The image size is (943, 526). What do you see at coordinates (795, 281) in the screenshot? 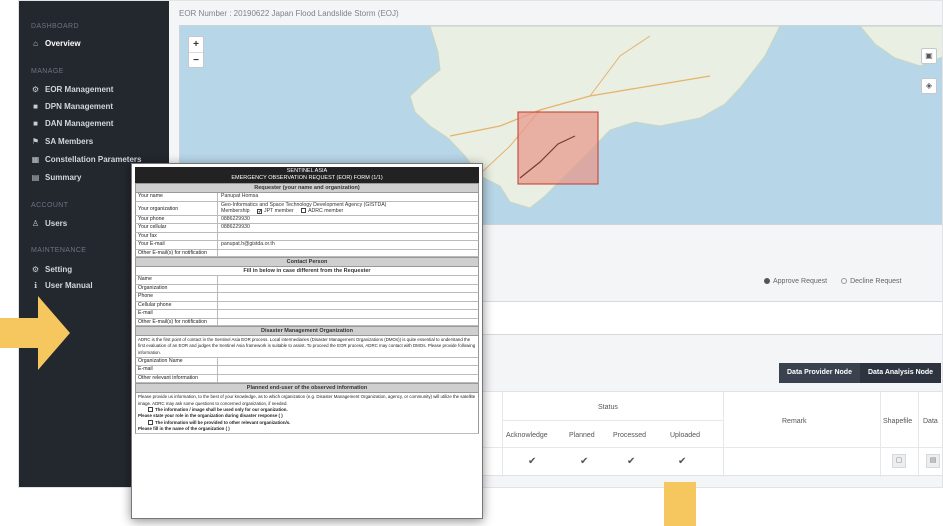
I see `approve-request-radio: Approve Request` at bounding box center [795, 281].